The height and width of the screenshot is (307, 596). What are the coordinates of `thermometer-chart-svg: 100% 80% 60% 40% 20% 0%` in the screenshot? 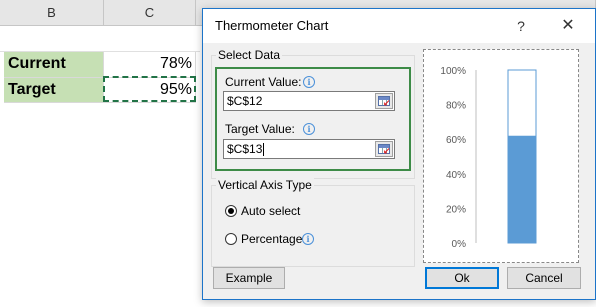 It's located at (488, 158).